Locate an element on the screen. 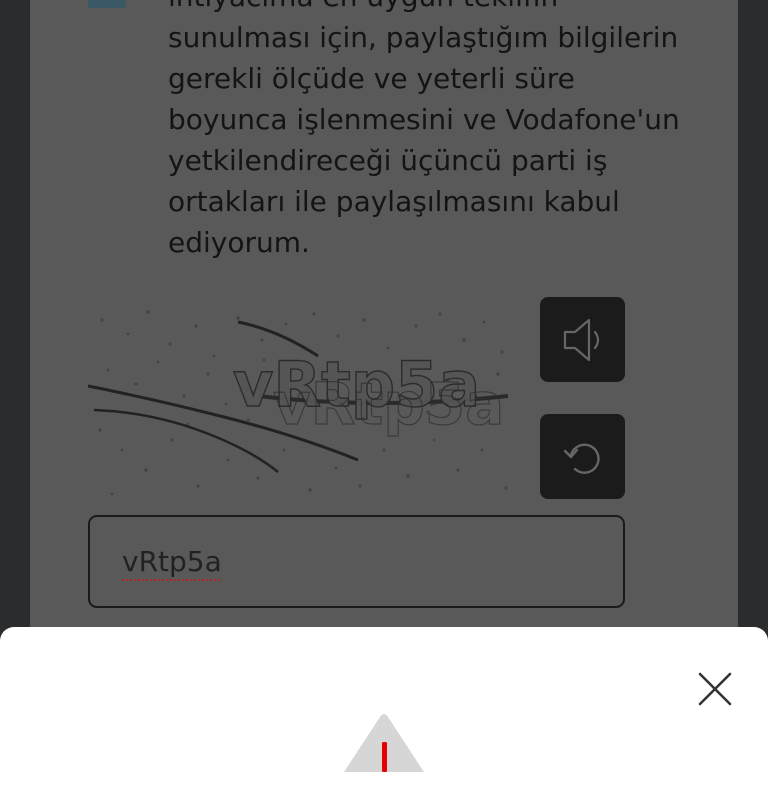  refresh-icon is located at coordinates (581, 458).